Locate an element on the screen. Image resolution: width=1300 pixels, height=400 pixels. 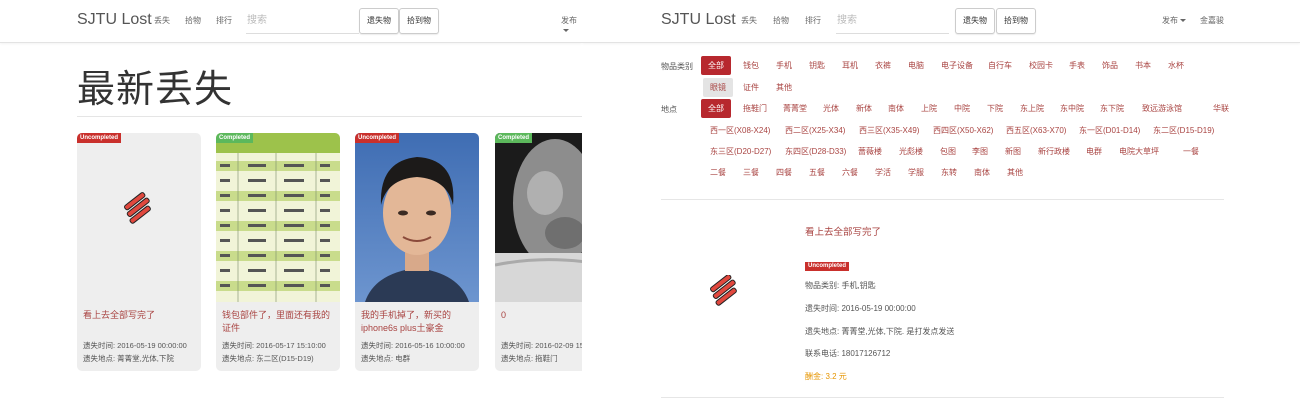
place-pill: 西一区(X08-X24) is located at coordinates (740, 130).